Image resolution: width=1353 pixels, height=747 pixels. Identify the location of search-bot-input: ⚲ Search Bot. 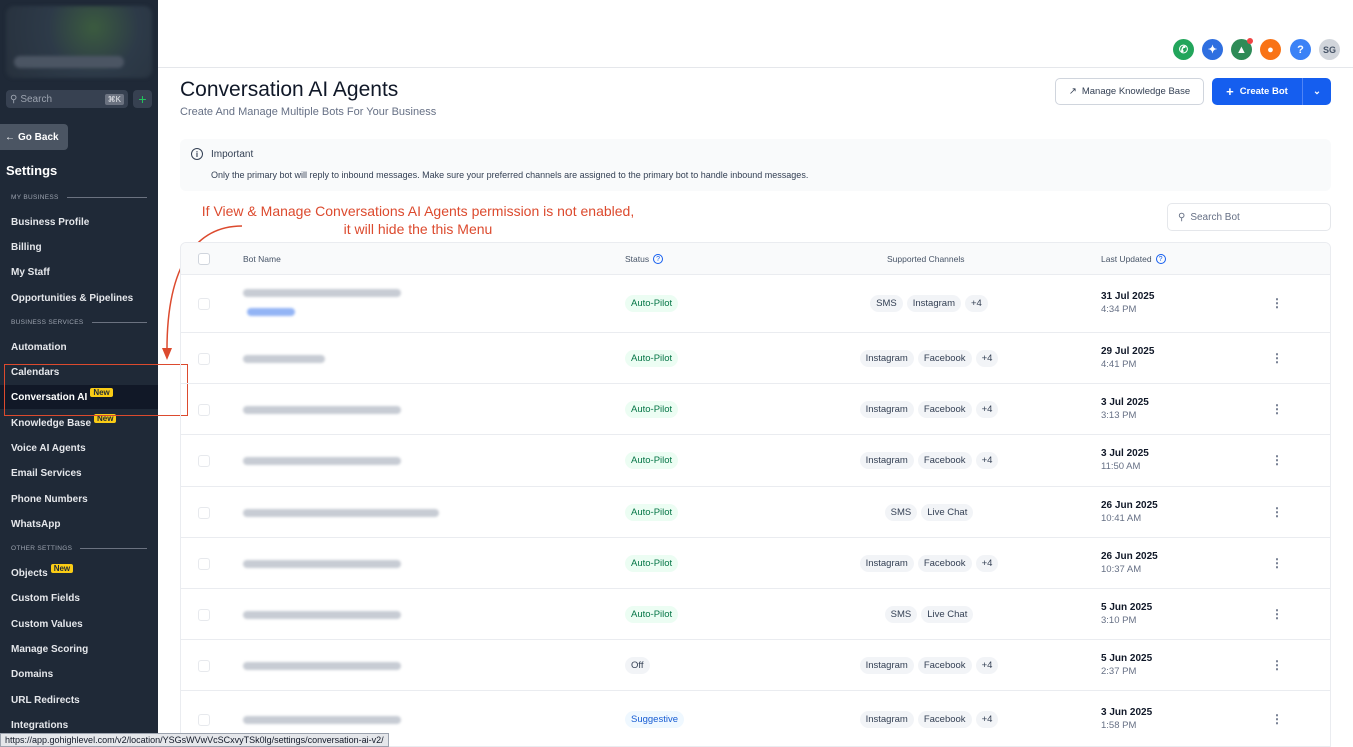
(1249, 217).